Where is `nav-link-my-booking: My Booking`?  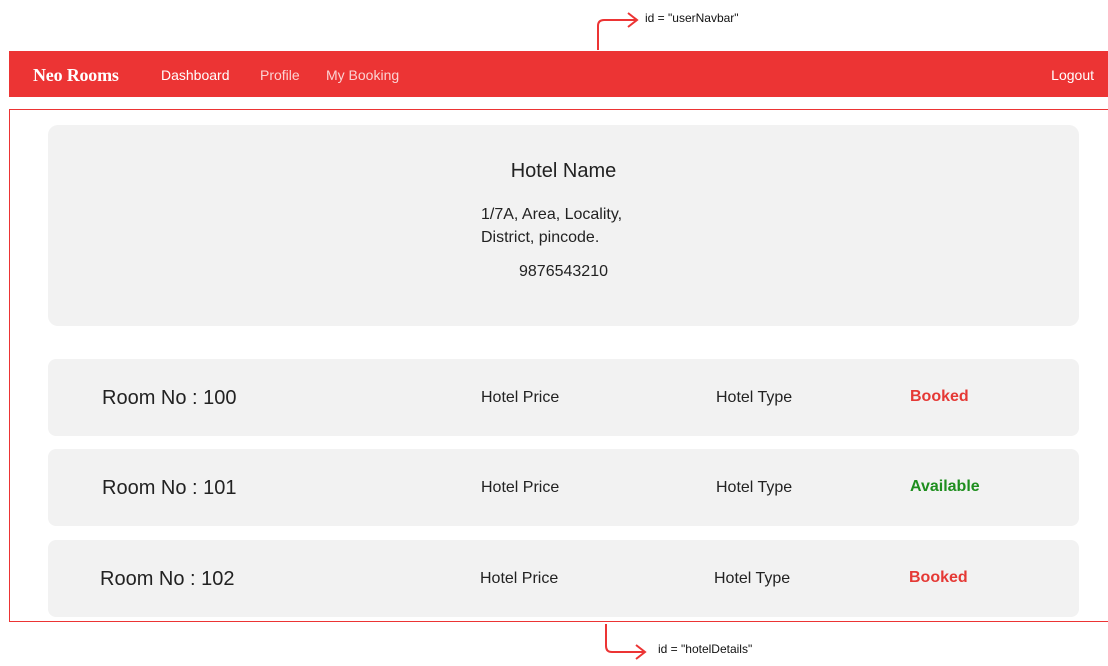
nav-link-my-booking: My Booking is located at coordinates (362, 75).